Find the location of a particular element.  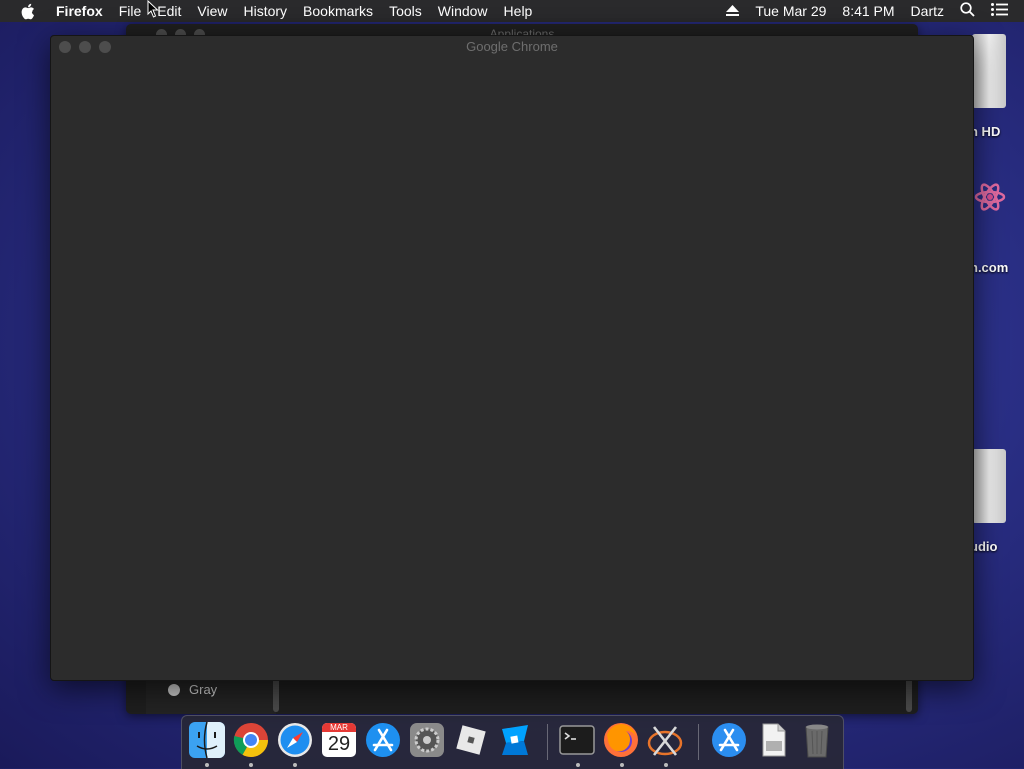

system-preferences-icon is located at coordinates (427, 740).